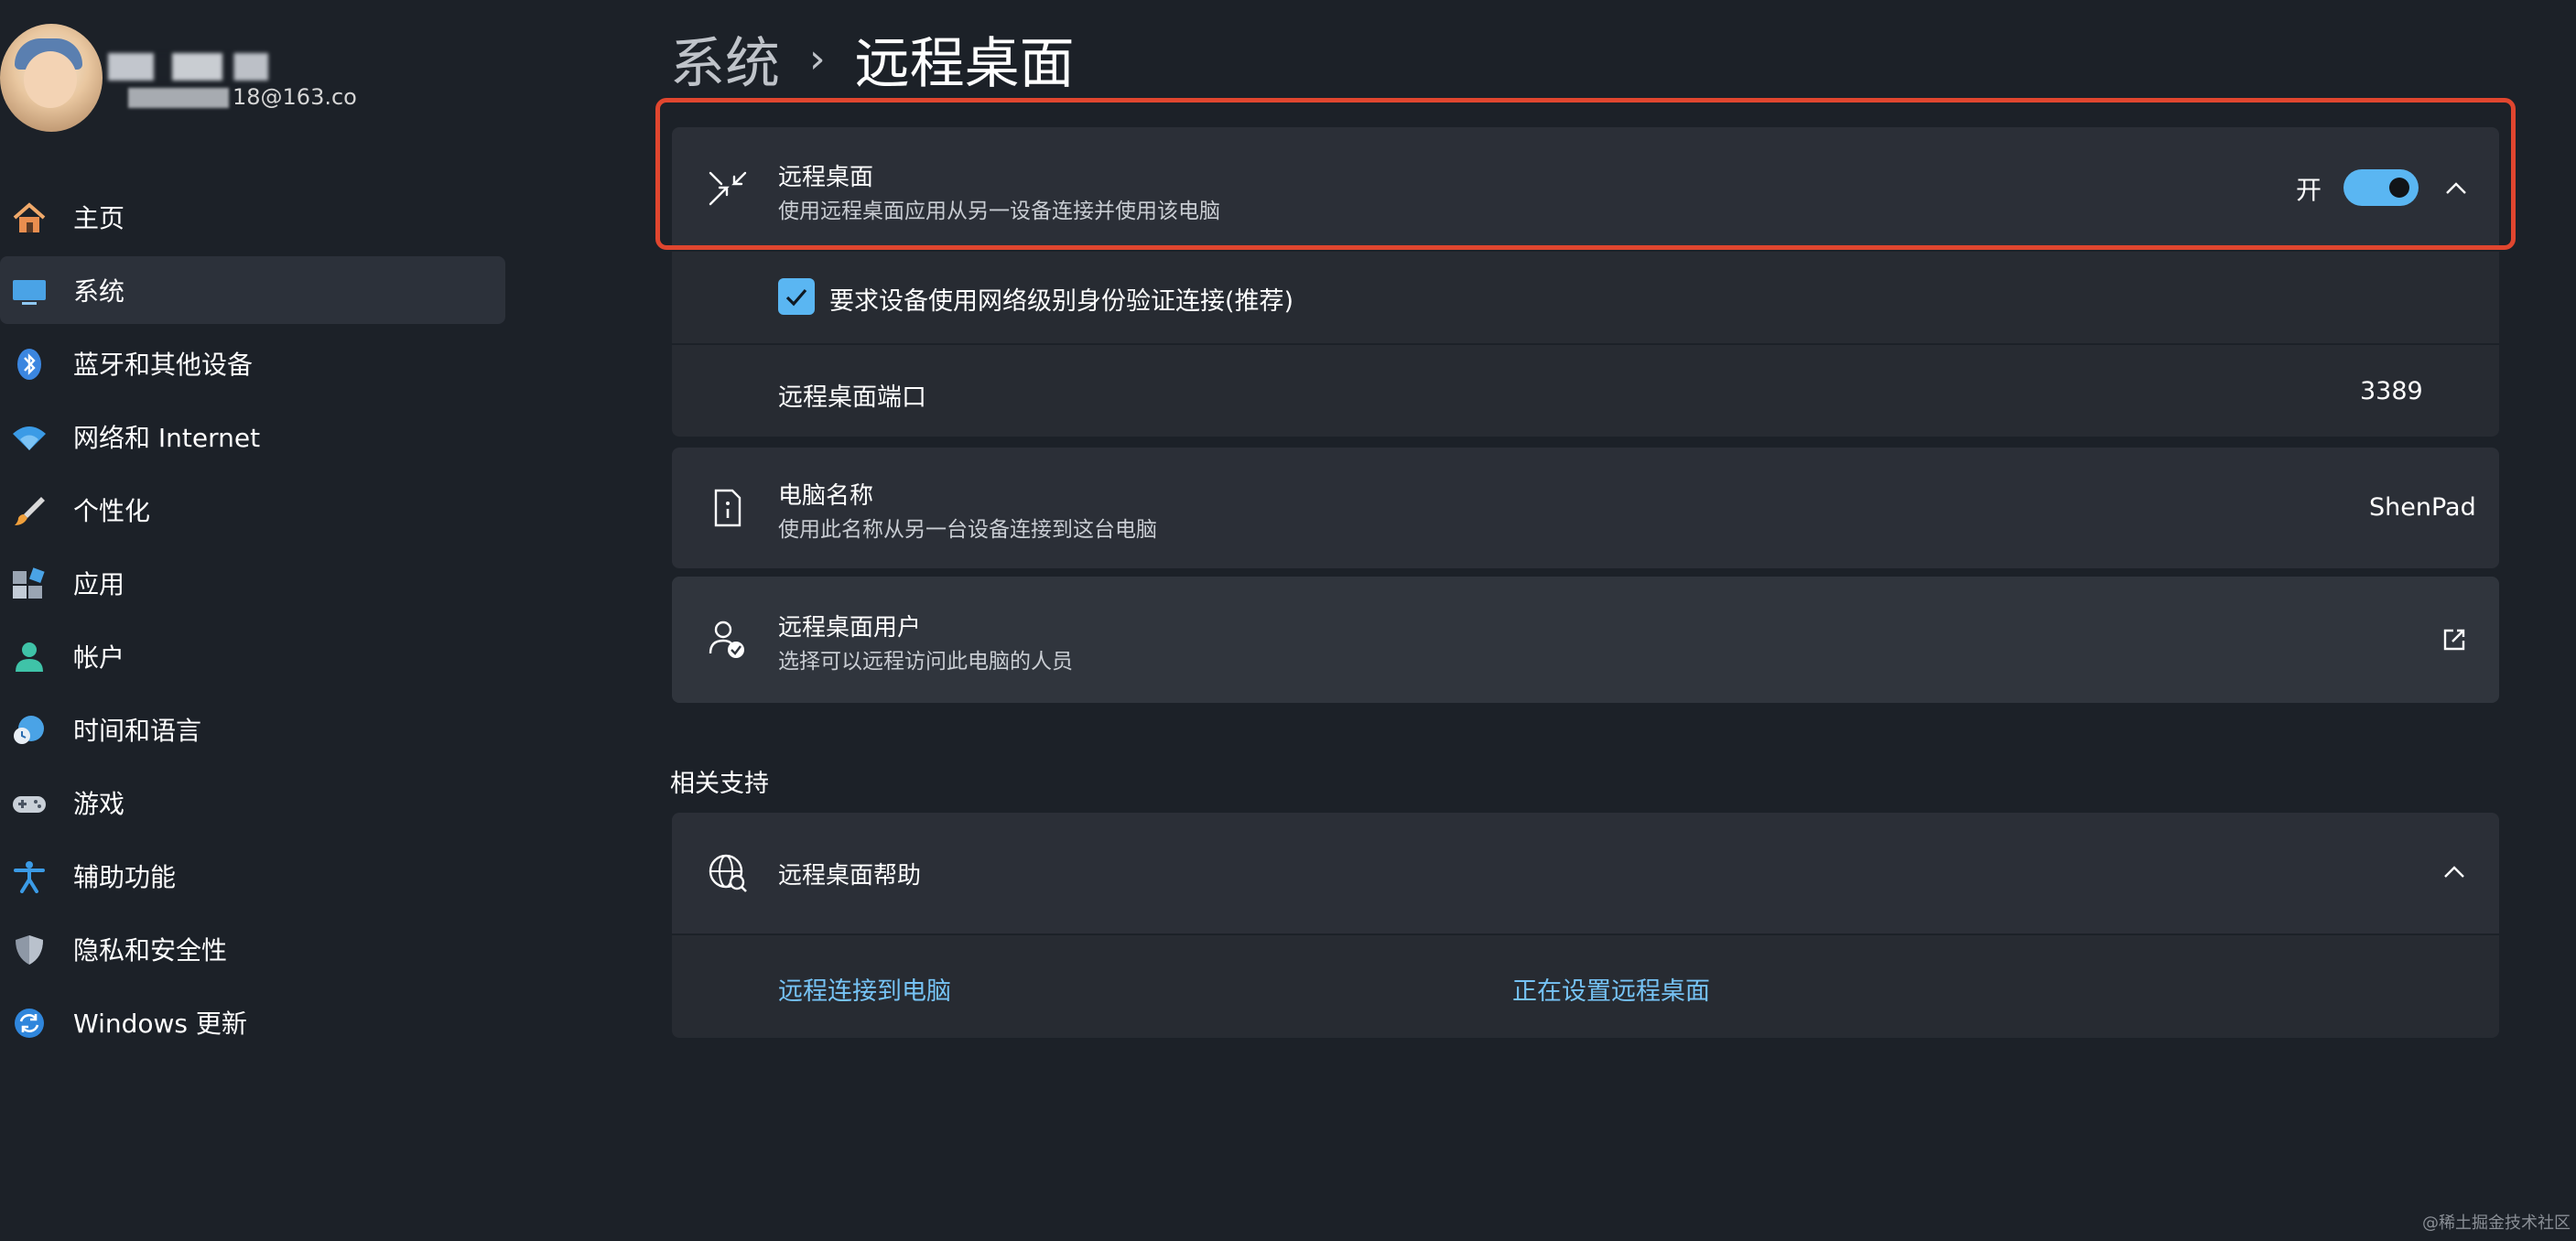 The width and height of the screenshot is (2576, 1241). What do you see at coordinates (2455, 872) in the screenshot?
I see `chevron-up-icon` at bounding box center [2455, 872].